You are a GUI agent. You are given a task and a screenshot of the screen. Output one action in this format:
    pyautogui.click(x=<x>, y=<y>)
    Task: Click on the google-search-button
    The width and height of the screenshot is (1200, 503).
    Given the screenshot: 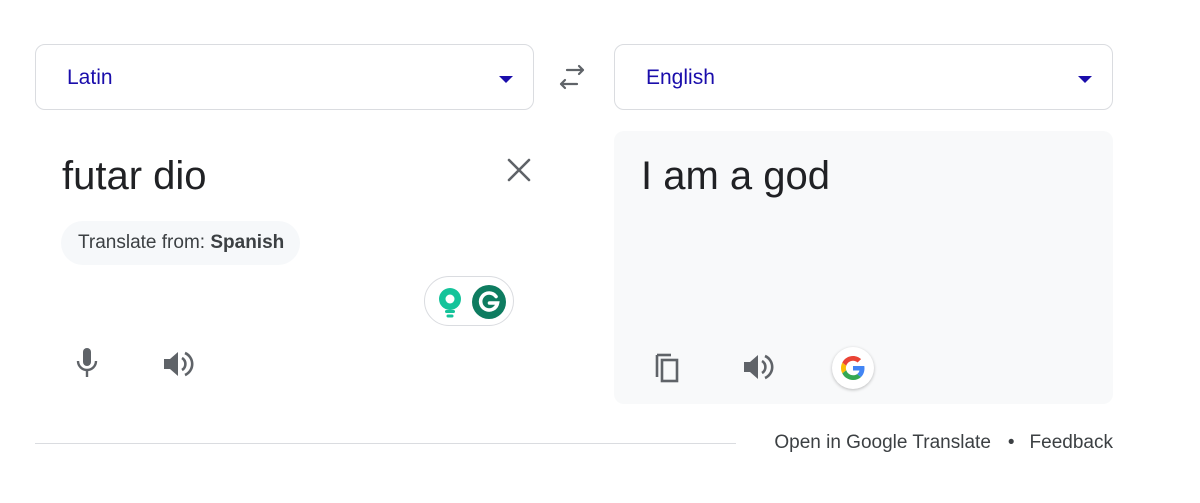 What is the action you would take?
    pyautogui.click(x=853, y=368)
    